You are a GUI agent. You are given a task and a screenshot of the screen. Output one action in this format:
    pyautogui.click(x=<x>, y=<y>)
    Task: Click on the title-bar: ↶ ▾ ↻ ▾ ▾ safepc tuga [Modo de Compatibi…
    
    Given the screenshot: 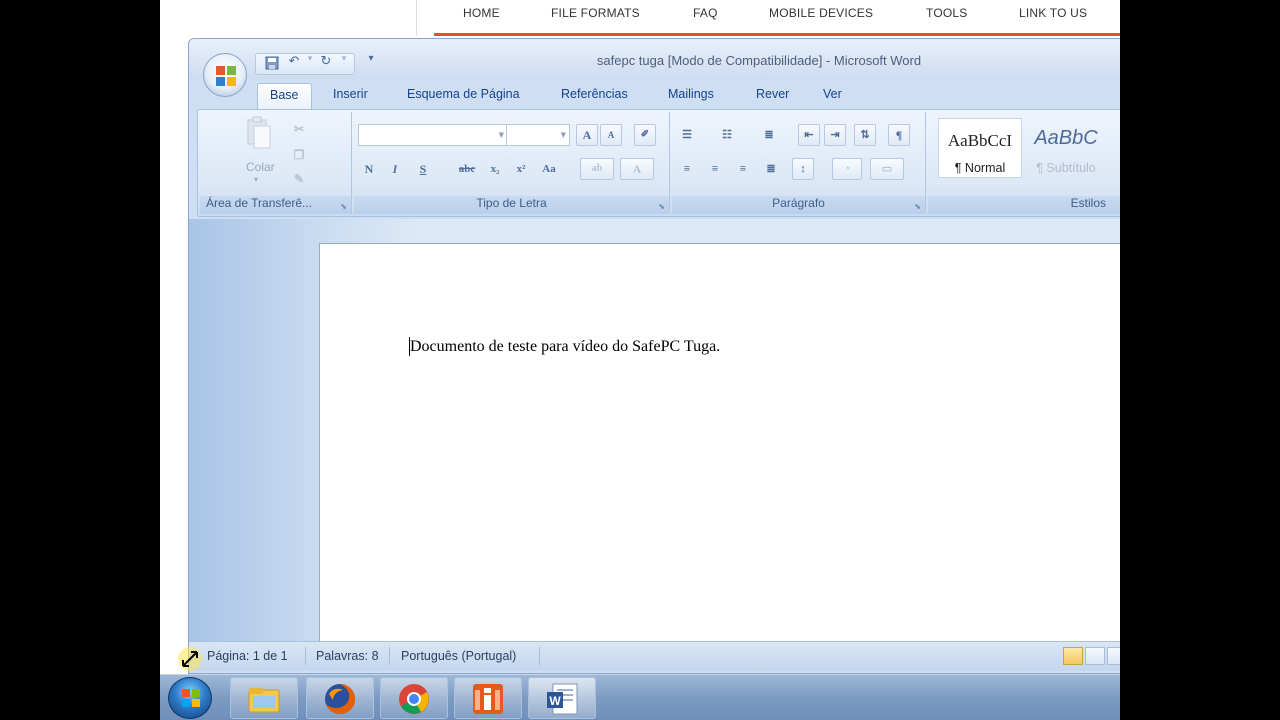 What is the action you would take?
    pyautogui.click(x=654, y=59)
    